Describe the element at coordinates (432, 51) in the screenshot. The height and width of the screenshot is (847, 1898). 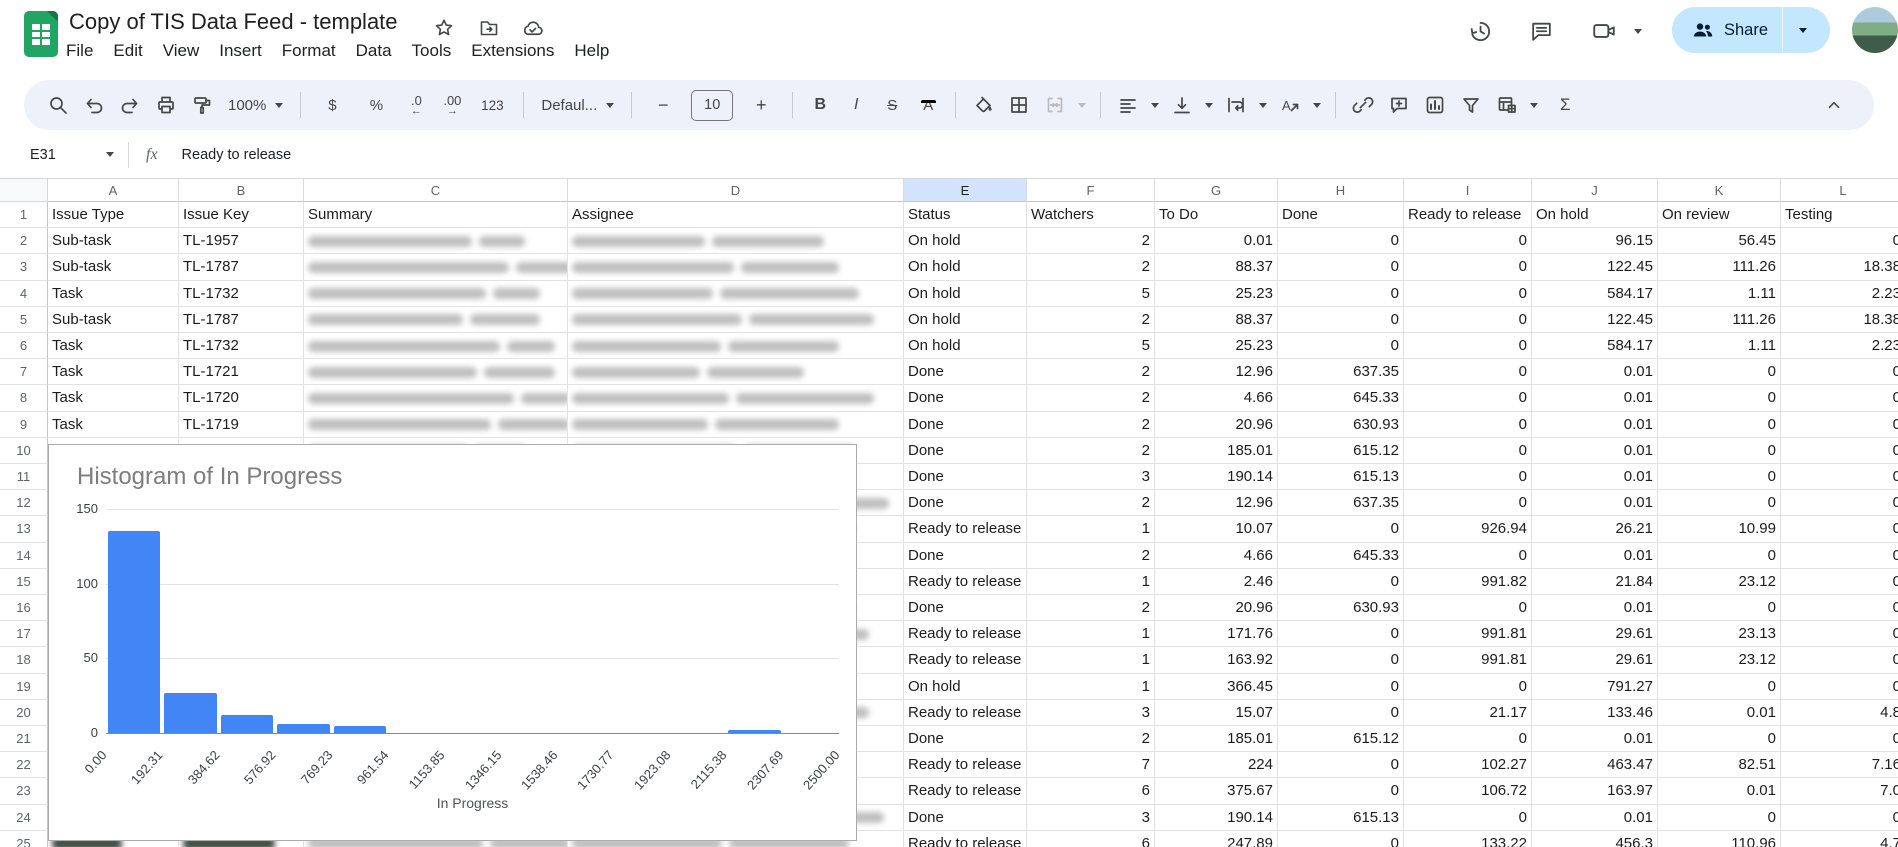
I see `menu-item-tools: Tools` at that location.